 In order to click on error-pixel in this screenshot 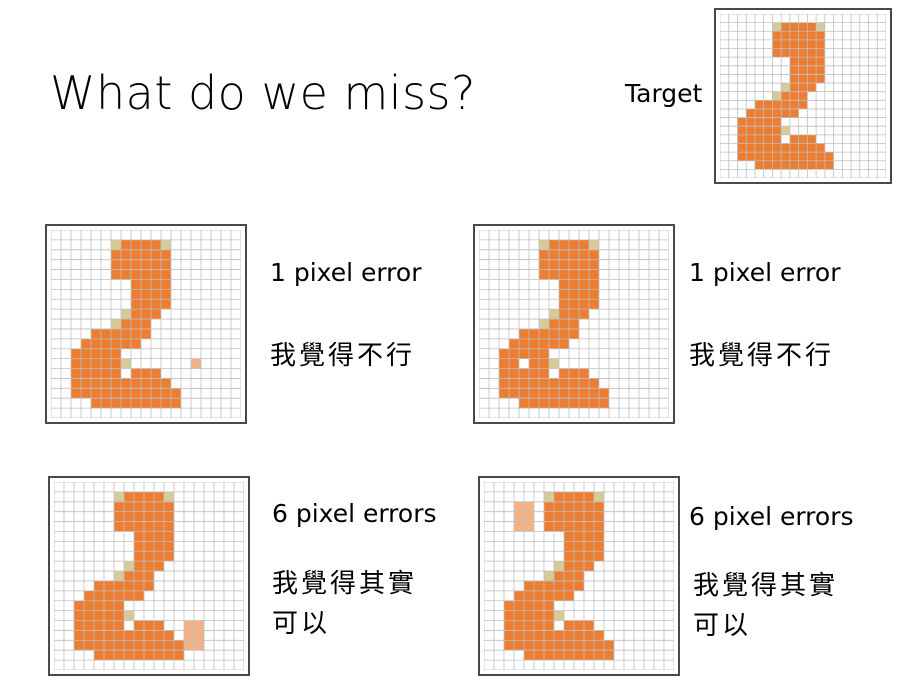, I will do `click(199, 625)`.